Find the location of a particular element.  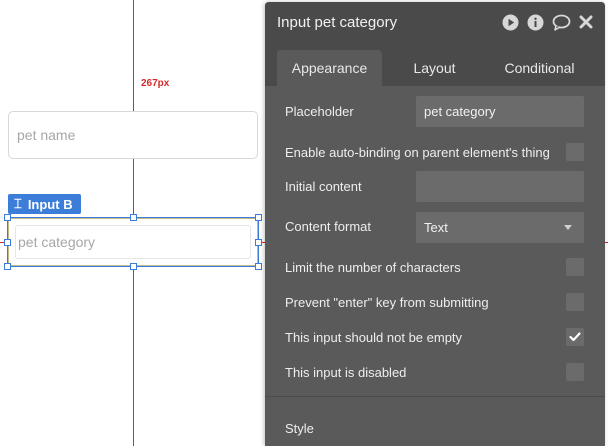

resize-handle-bottom-left is located at coordinates (7, 266).